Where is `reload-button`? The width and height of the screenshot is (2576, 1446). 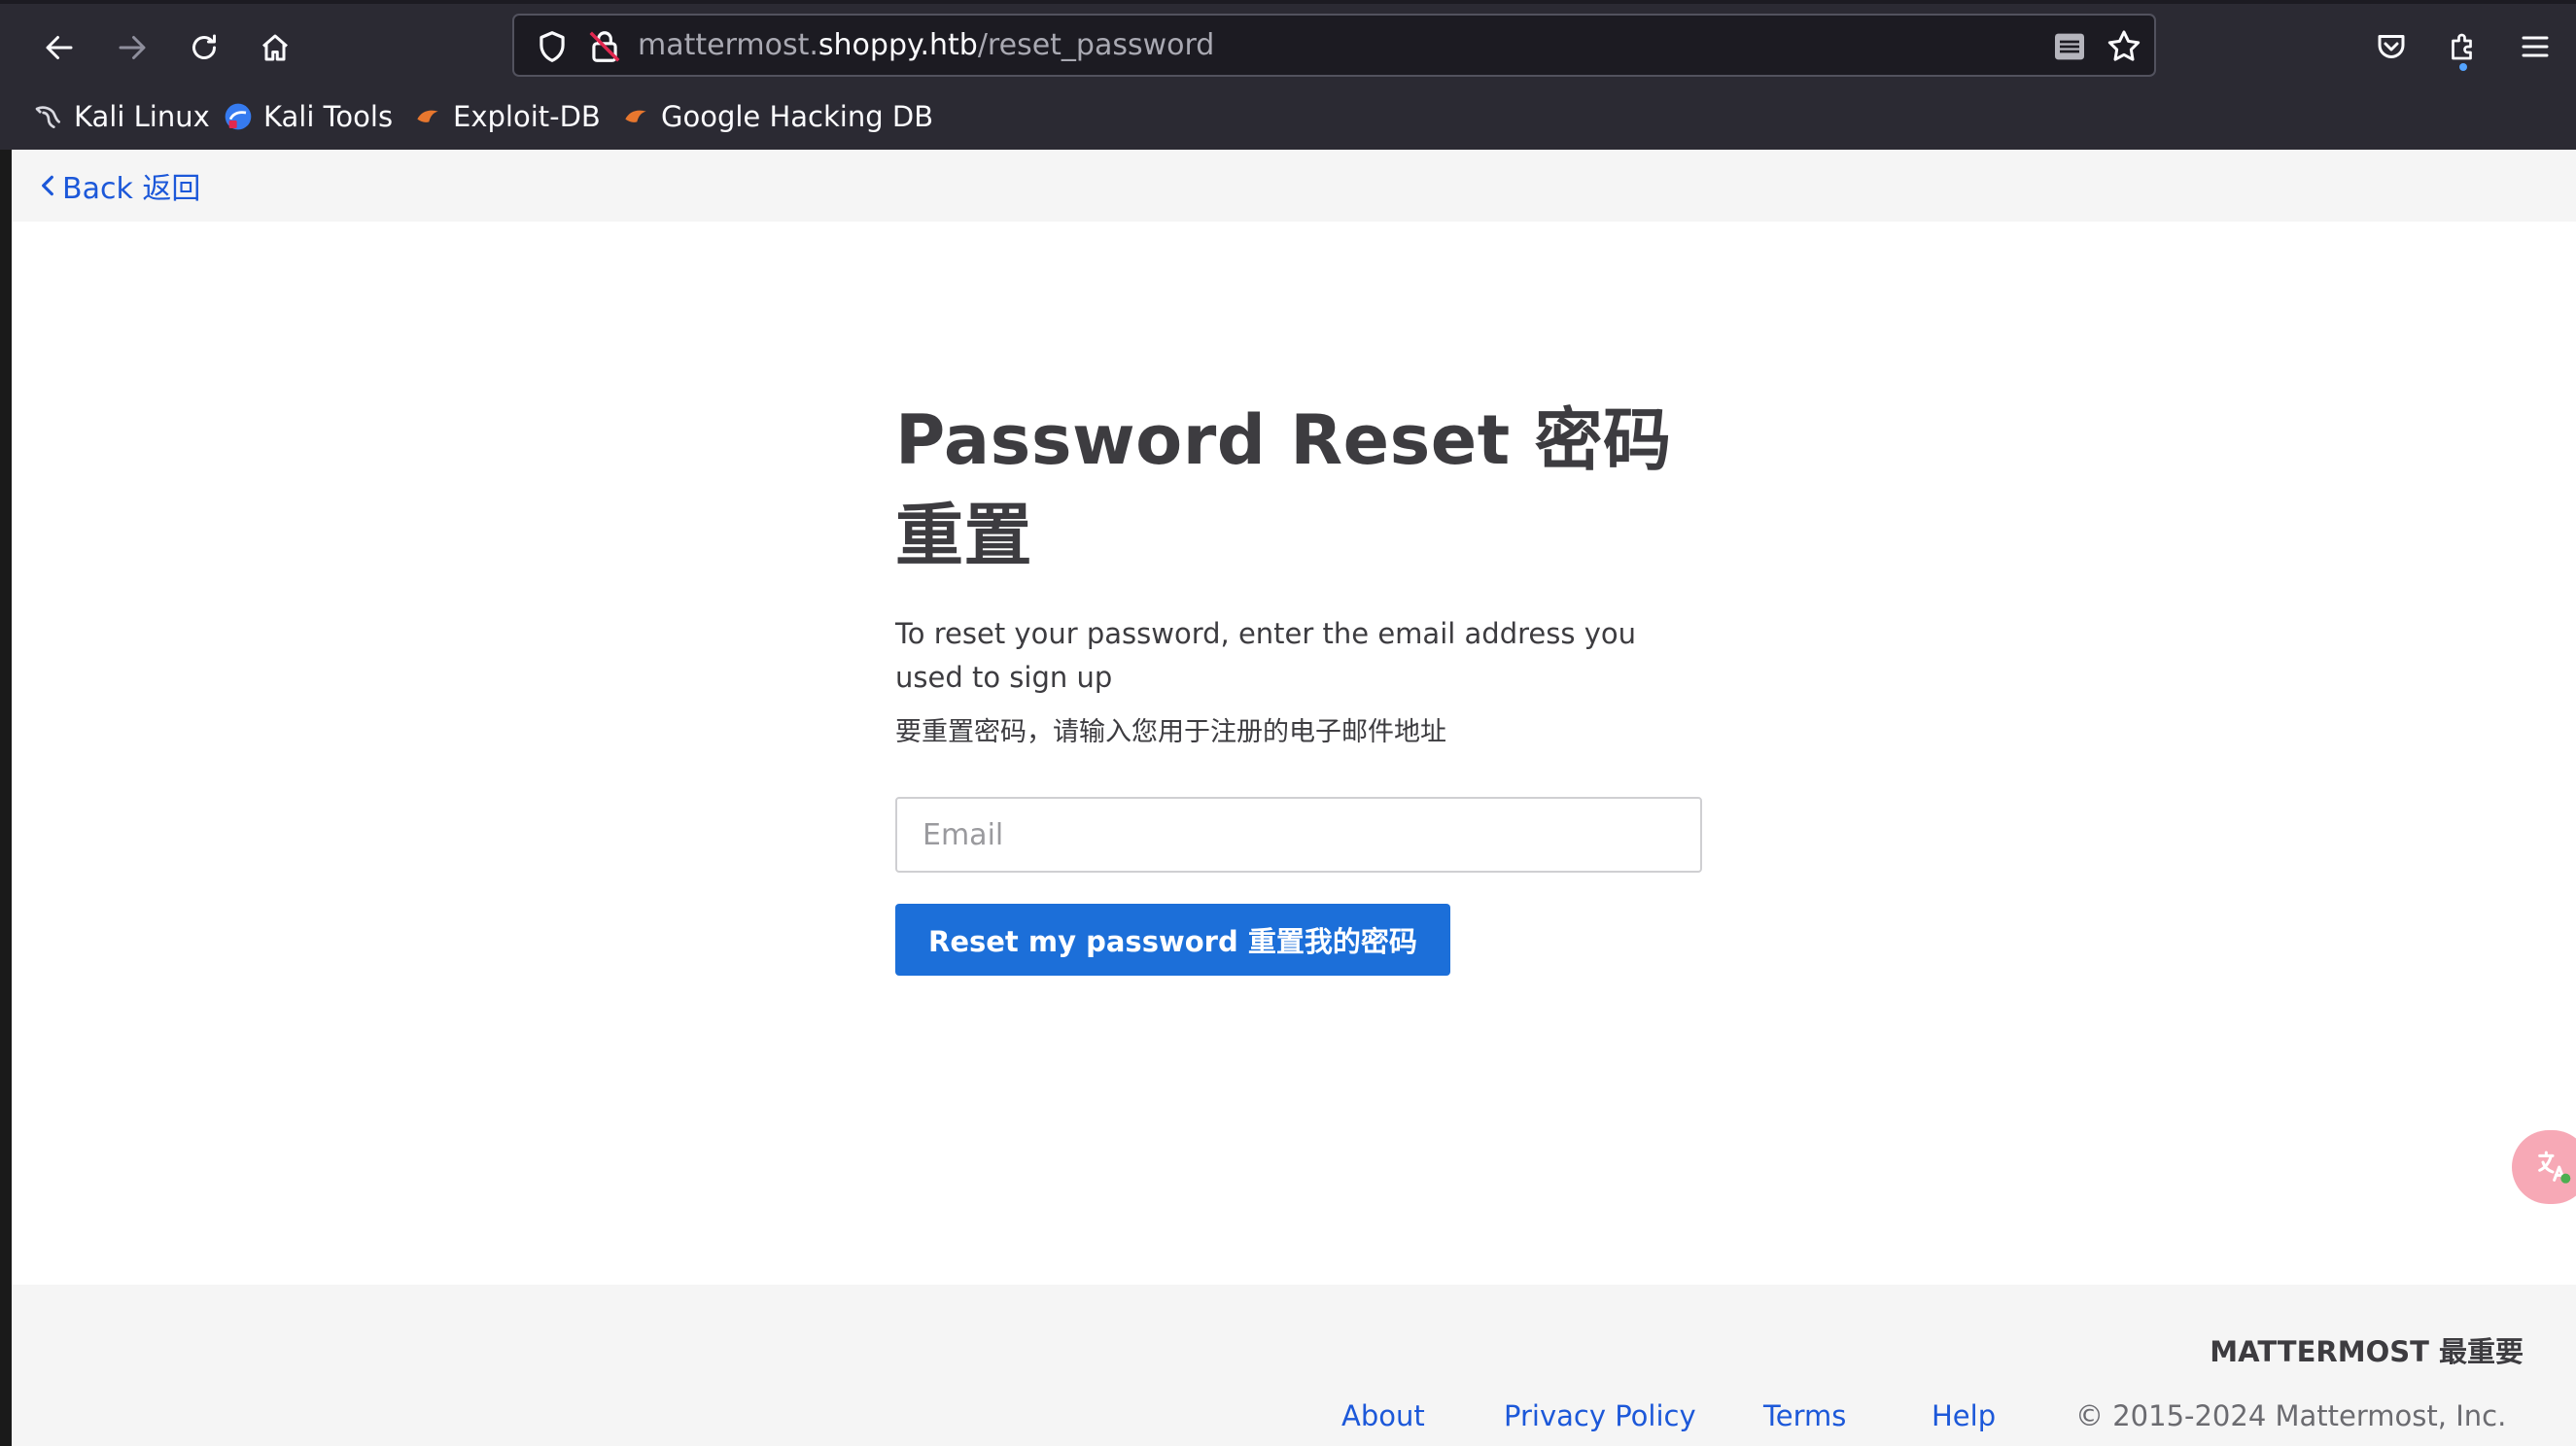
reload-button is located at coordinates (204, 47).